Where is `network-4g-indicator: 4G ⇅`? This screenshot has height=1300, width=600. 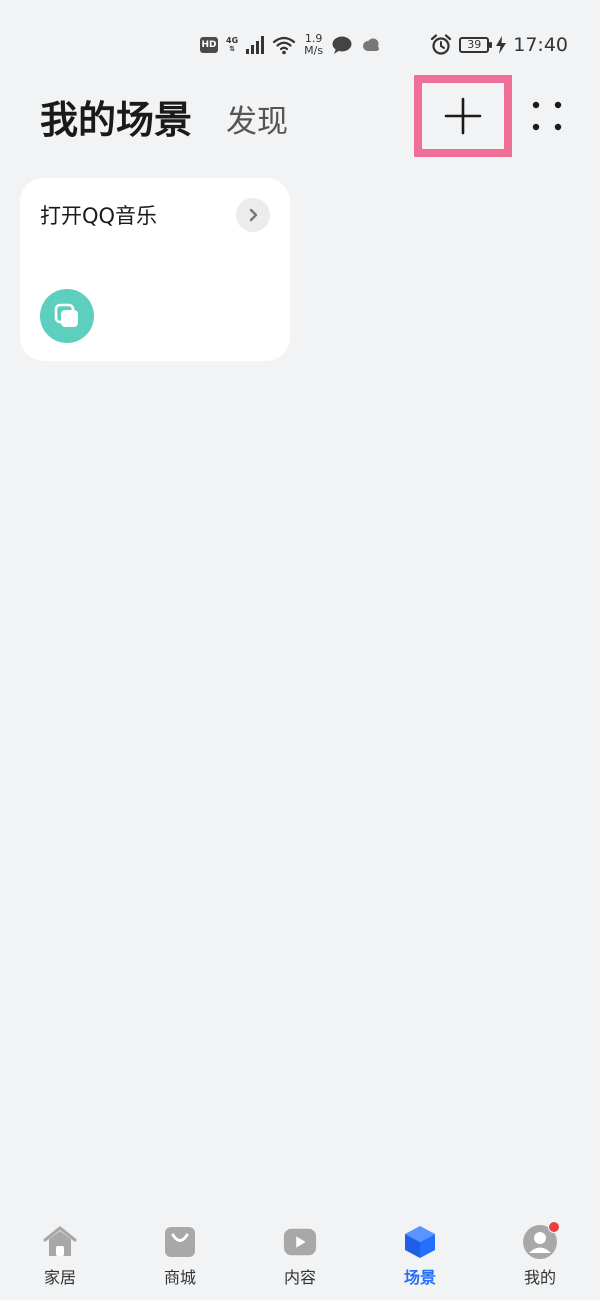 network-4g-indicator: 4G ⇅ is located at coordinates (232, 45).